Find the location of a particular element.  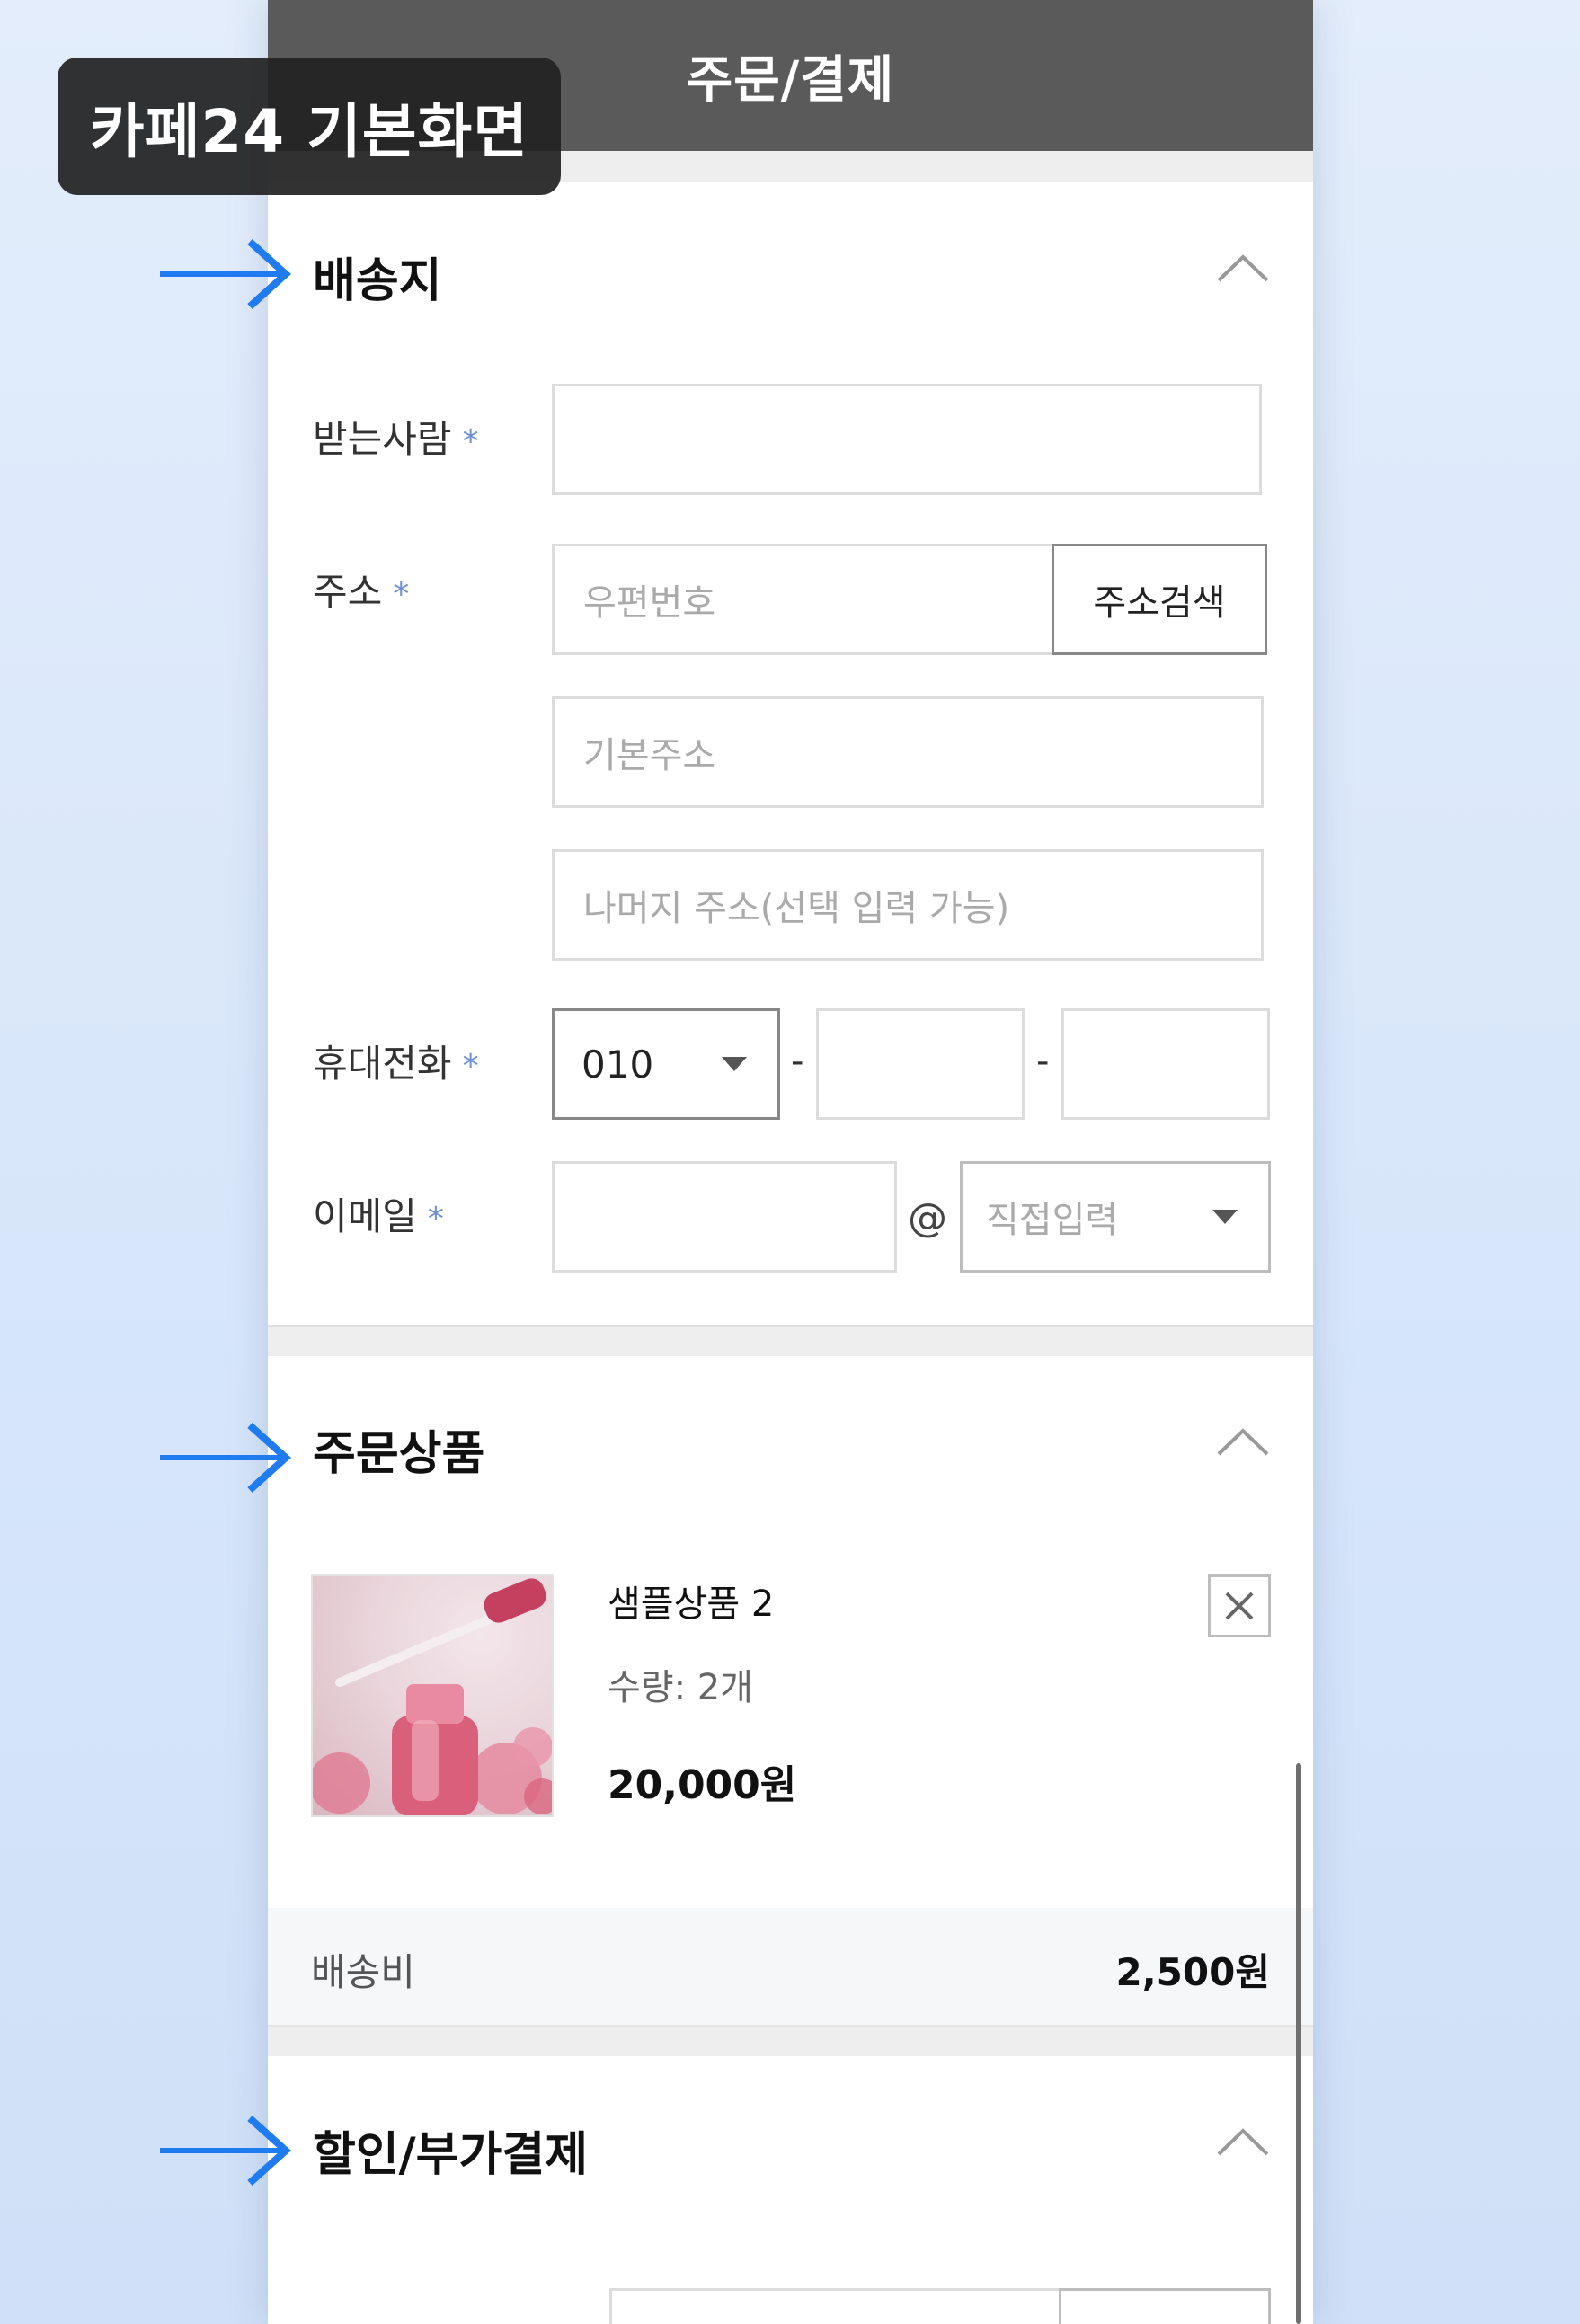

address-label: 주소 * is located at coordinates (361, 589).